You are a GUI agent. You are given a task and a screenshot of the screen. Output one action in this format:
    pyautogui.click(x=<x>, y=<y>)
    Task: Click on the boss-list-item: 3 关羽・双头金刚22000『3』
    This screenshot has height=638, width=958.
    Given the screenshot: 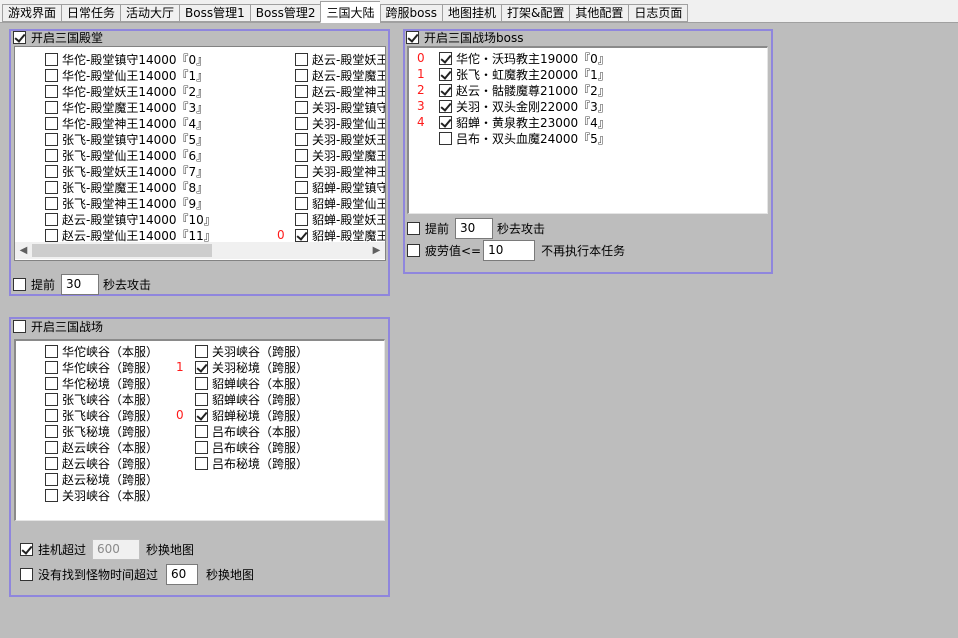 What is the action you would take?
    pyautogui.click(x=513, y=106)
    